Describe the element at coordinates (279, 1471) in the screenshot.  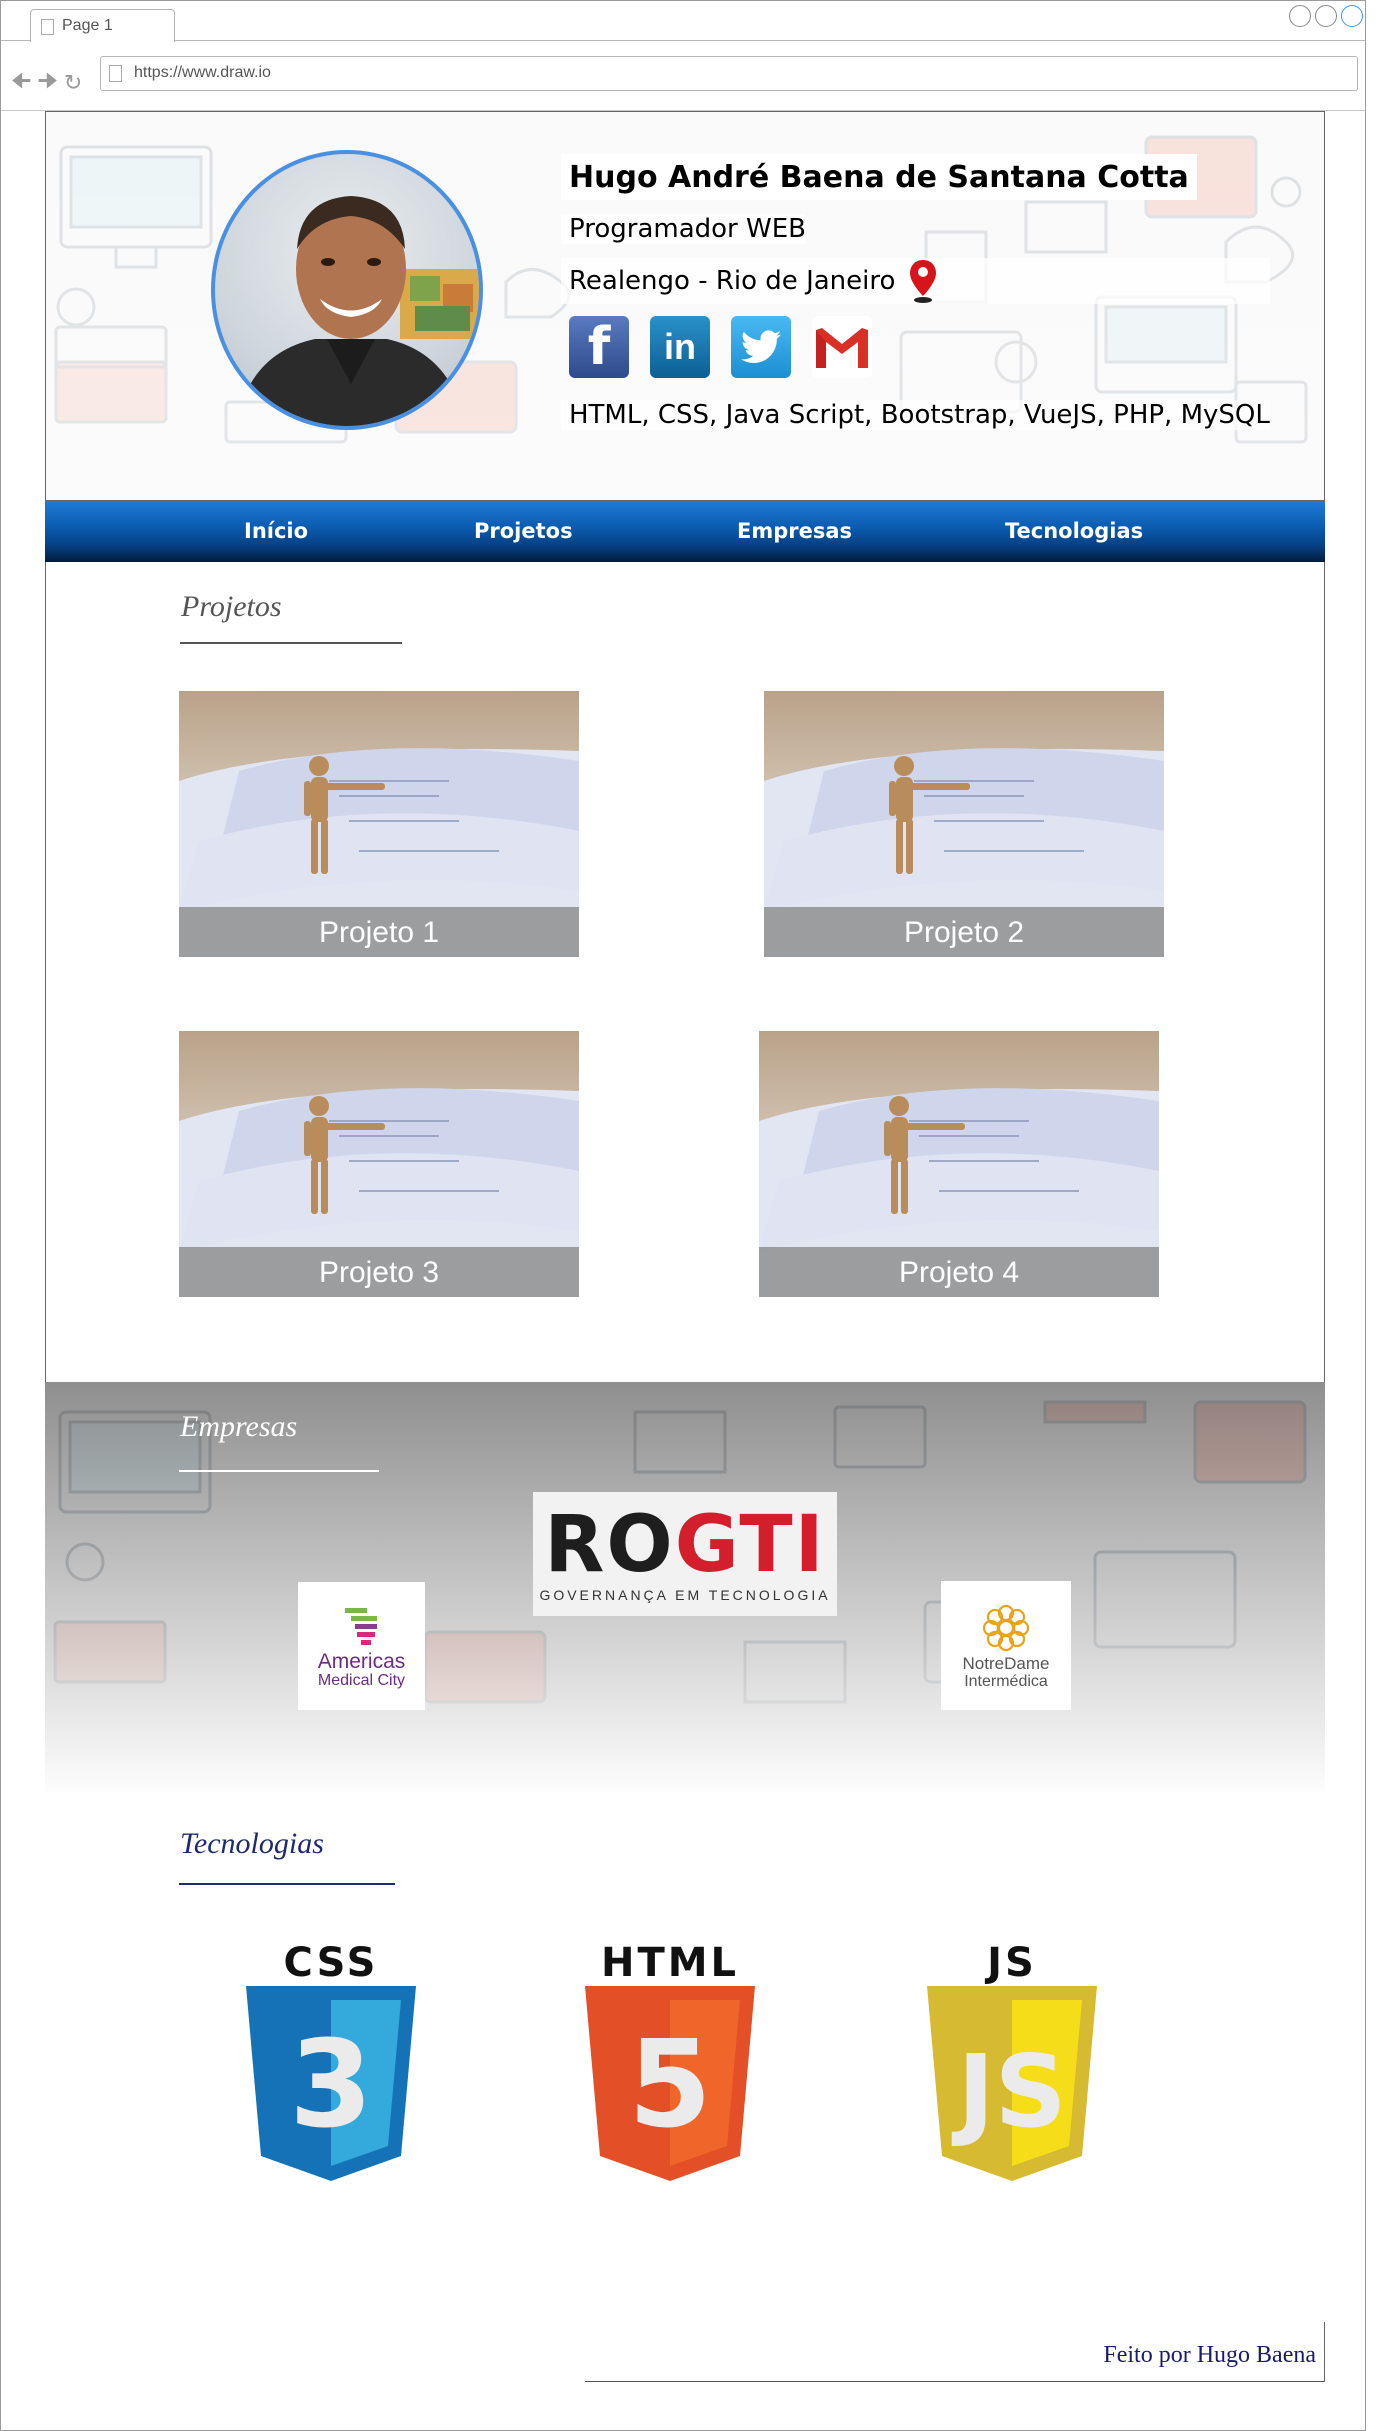
I see `companies-title-underline` at that location.